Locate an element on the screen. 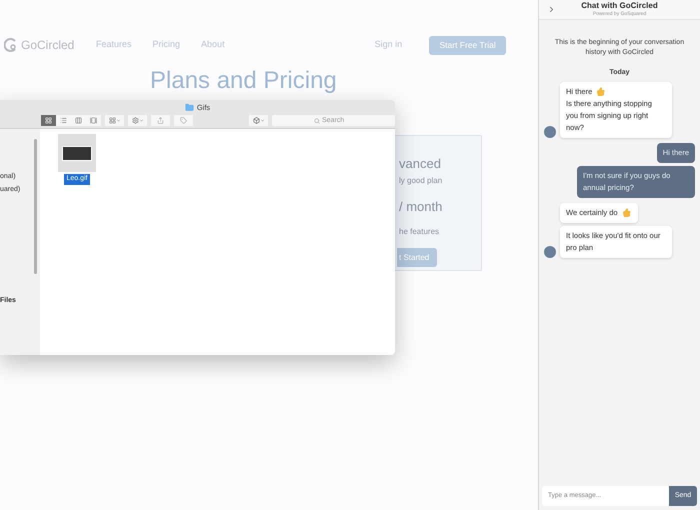  tag-icon is located at coordinates (183, 120).